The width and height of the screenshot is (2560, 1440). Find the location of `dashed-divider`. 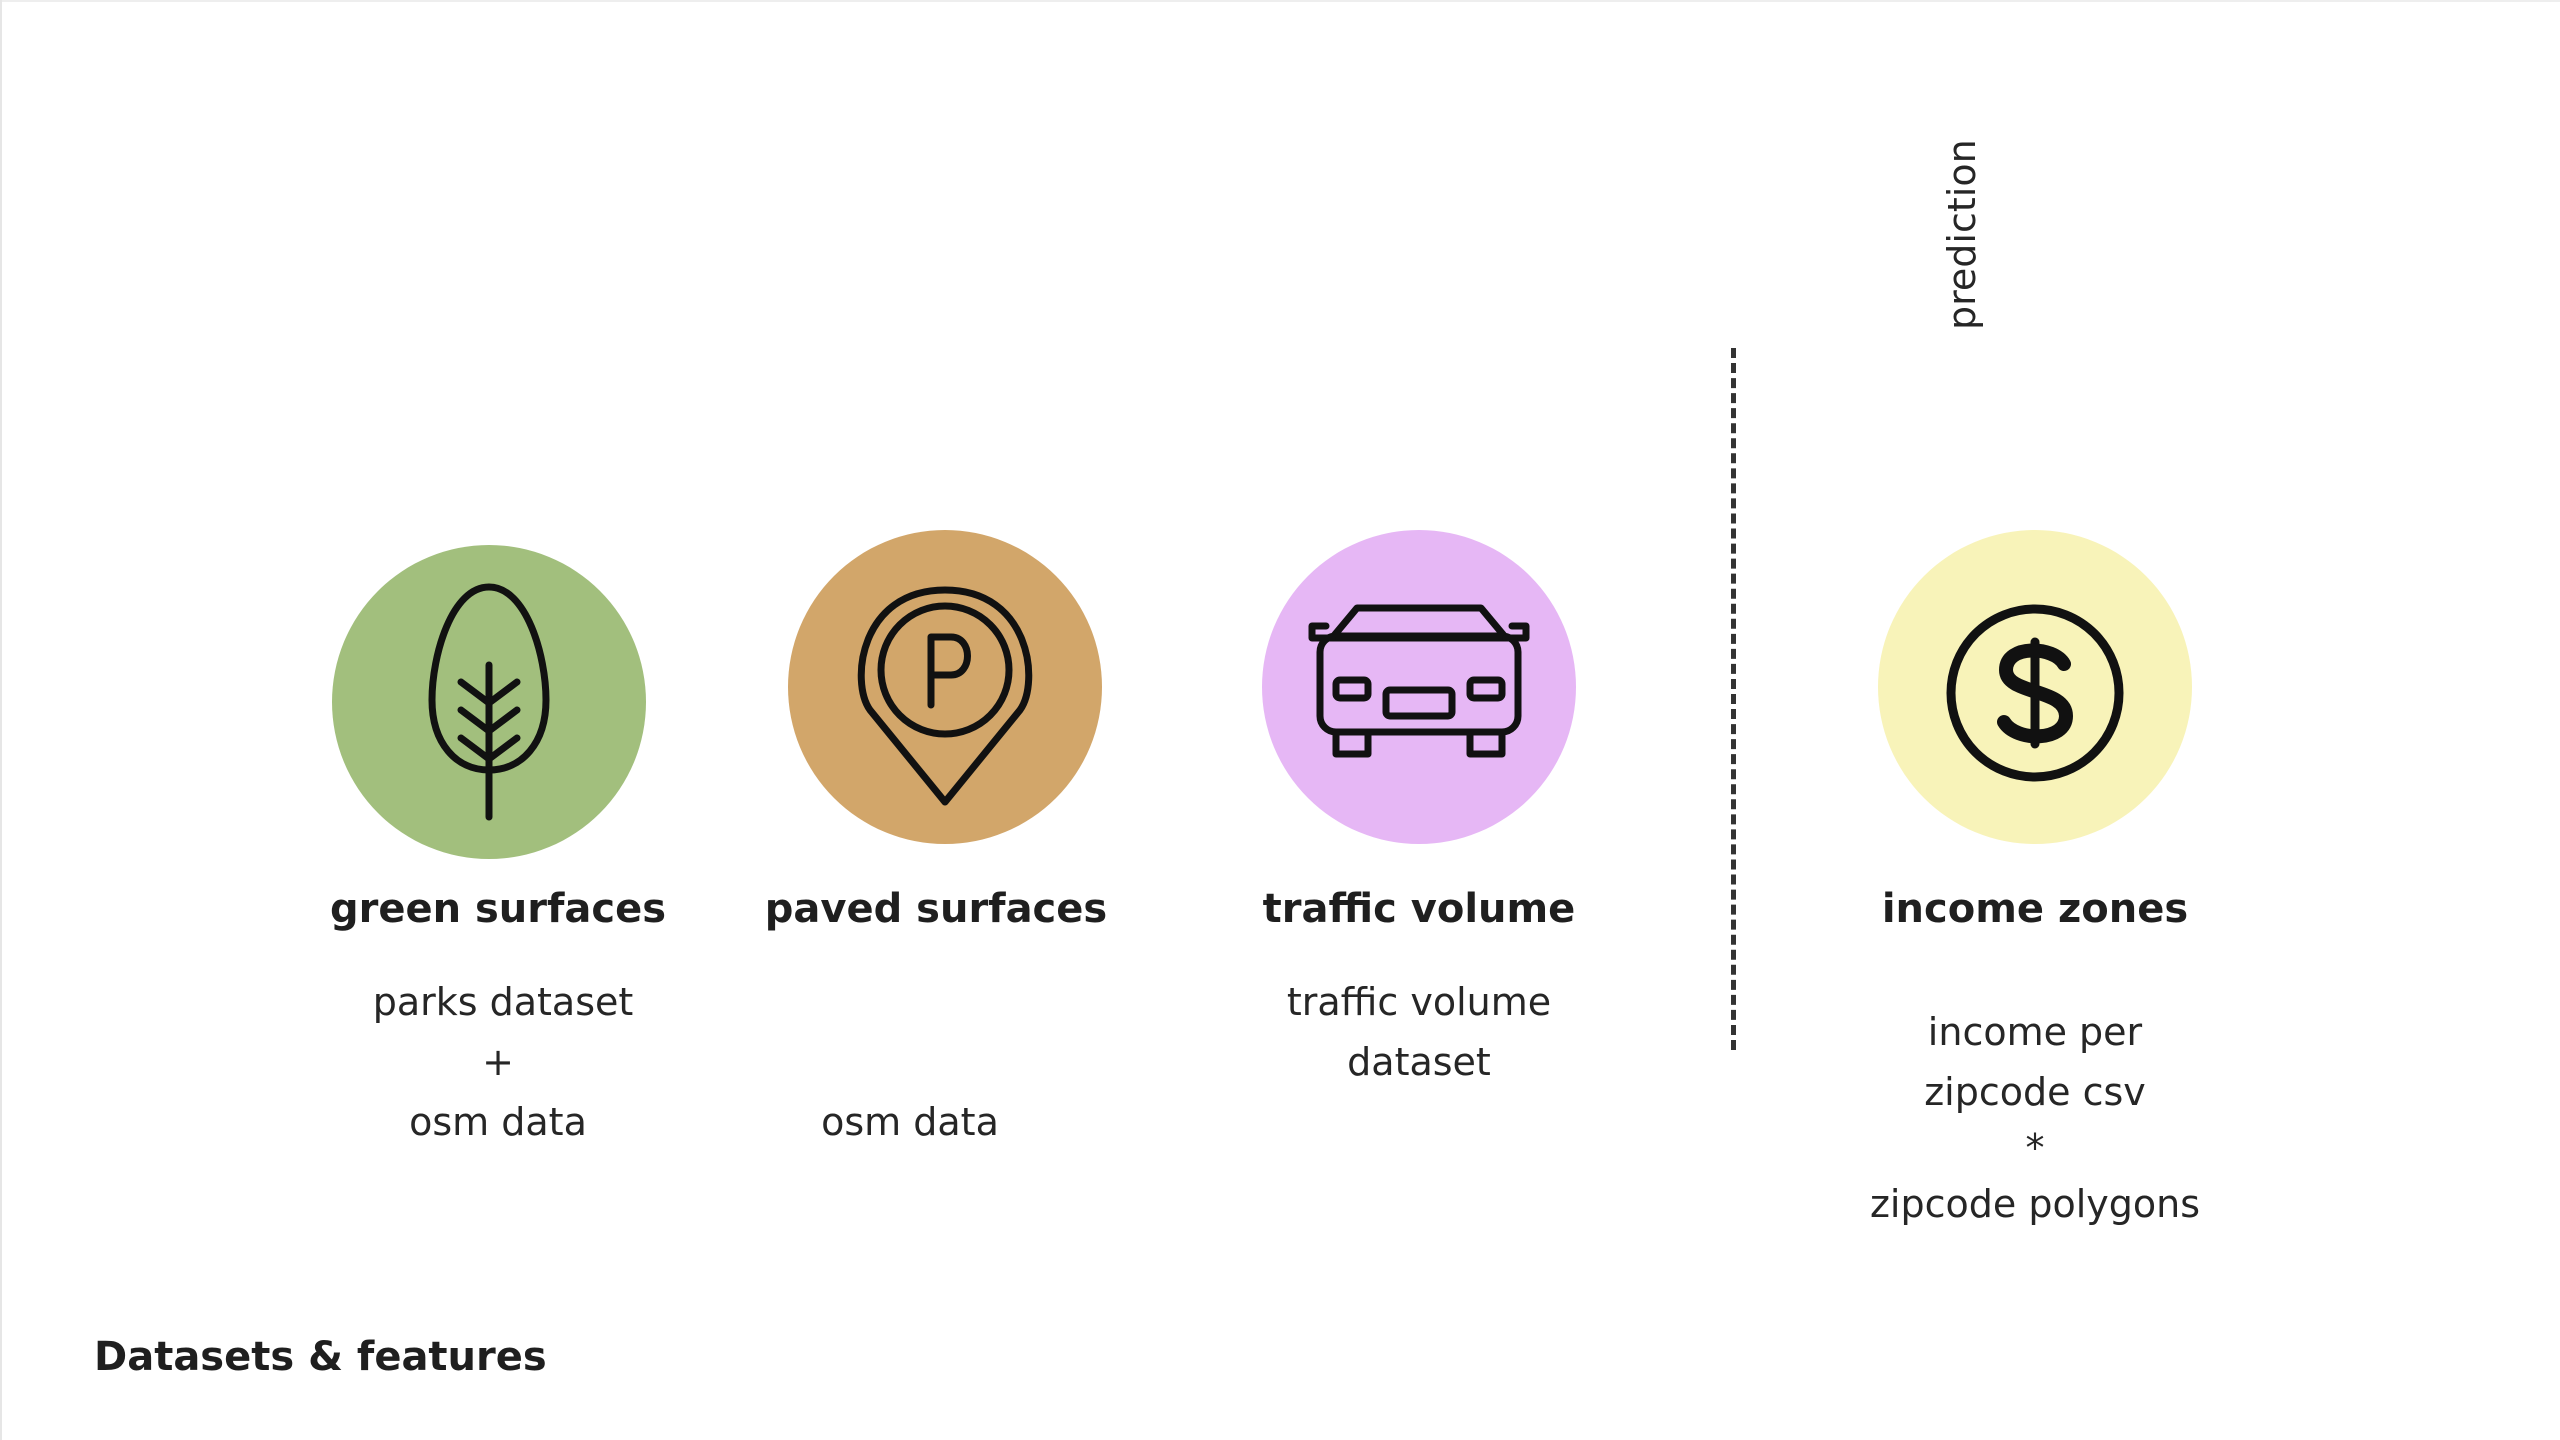

dashed-divider is located at coordinates (1733, 699).